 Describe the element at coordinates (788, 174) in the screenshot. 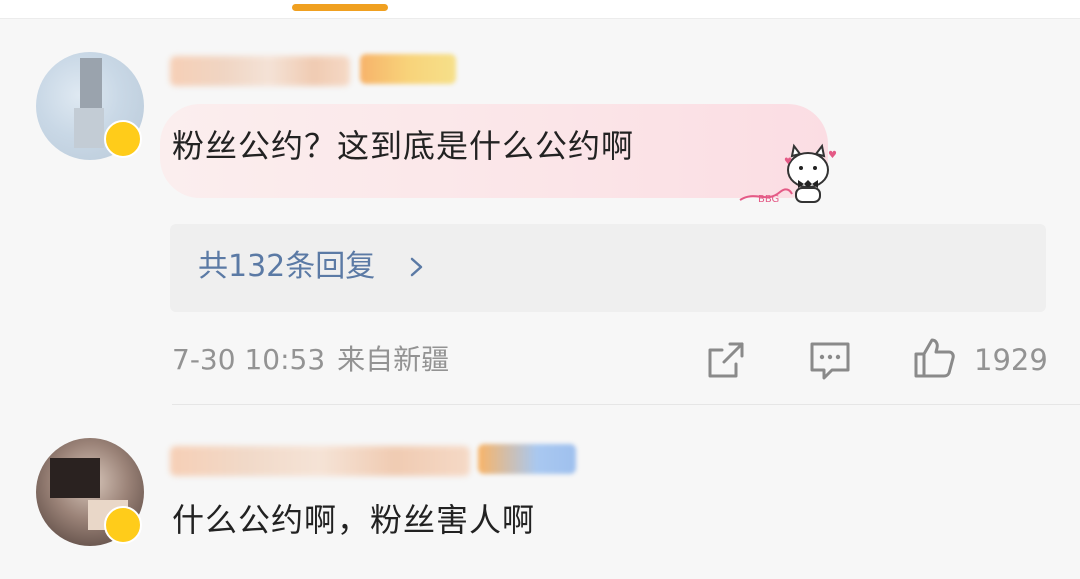

I see `cat-bowtie-sticker-icon: BBG ♥ ♥` at that location.